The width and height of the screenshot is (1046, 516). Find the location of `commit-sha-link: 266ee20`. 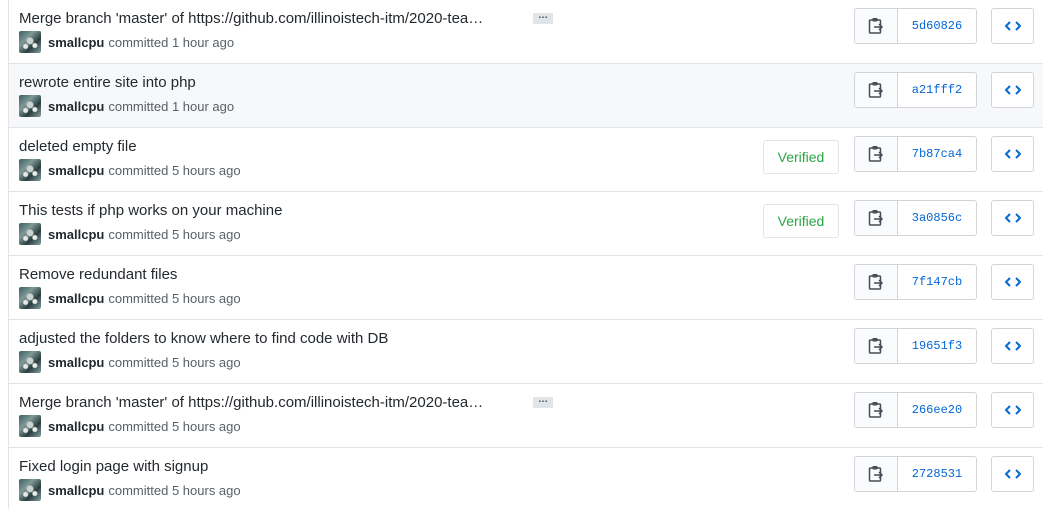

commit-sha-link: 266ee20 is located at coordinates (937, 410).